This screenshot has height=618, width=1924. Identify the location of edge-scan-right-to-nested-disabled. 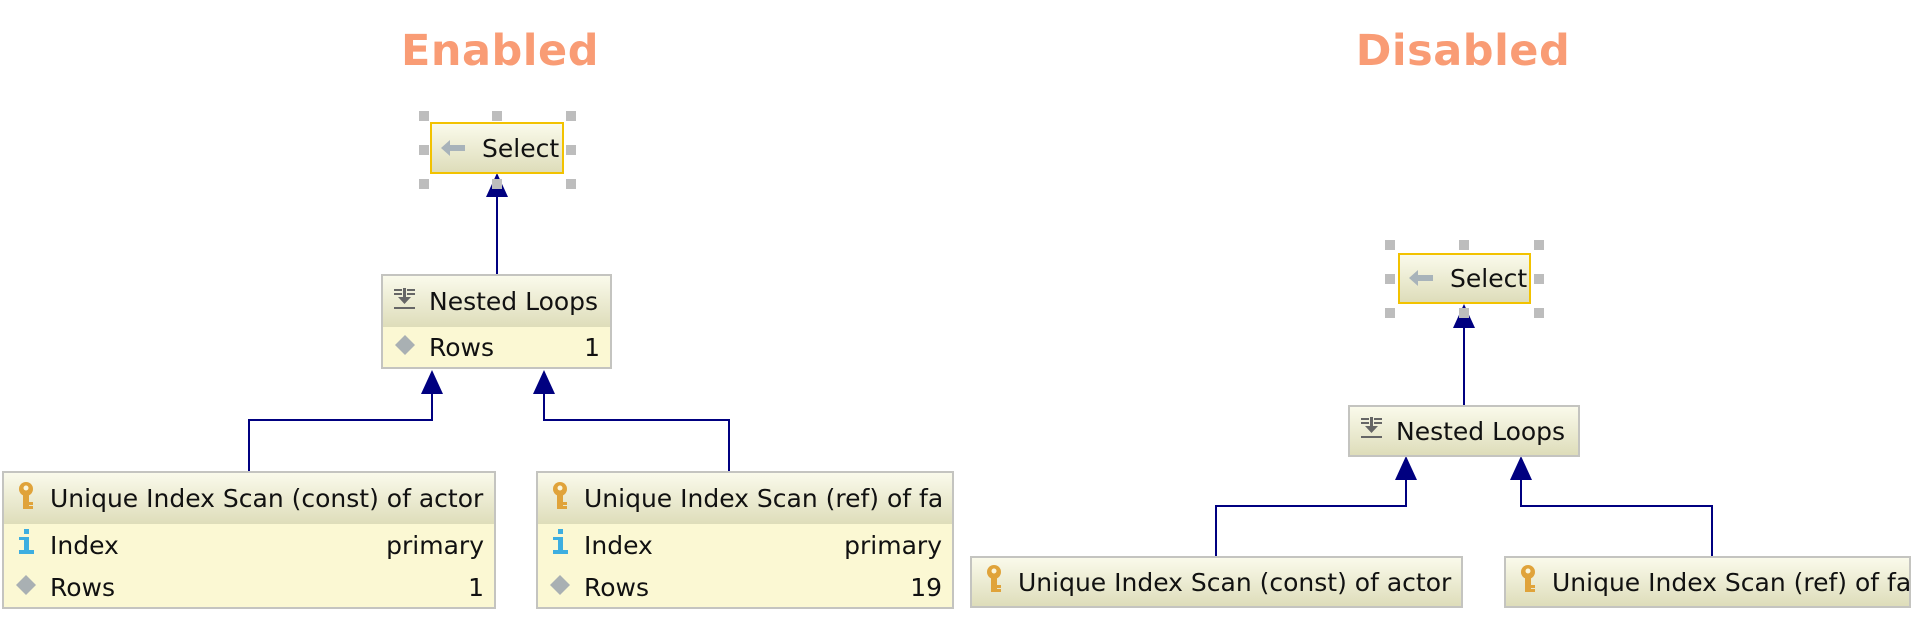
(1616, 517).